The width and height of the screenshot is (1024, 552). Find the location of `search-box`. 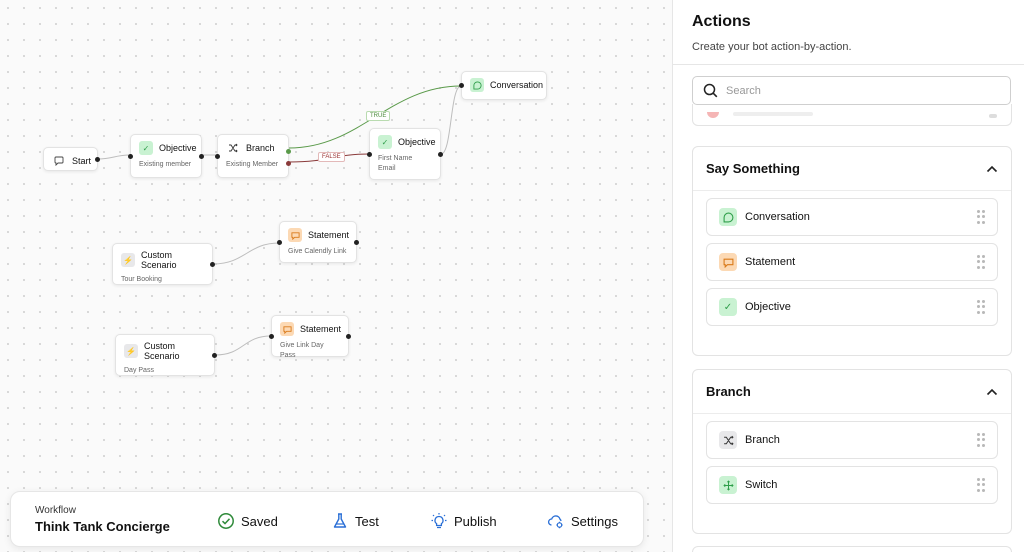

search-box is located at coordinates (851, 90).